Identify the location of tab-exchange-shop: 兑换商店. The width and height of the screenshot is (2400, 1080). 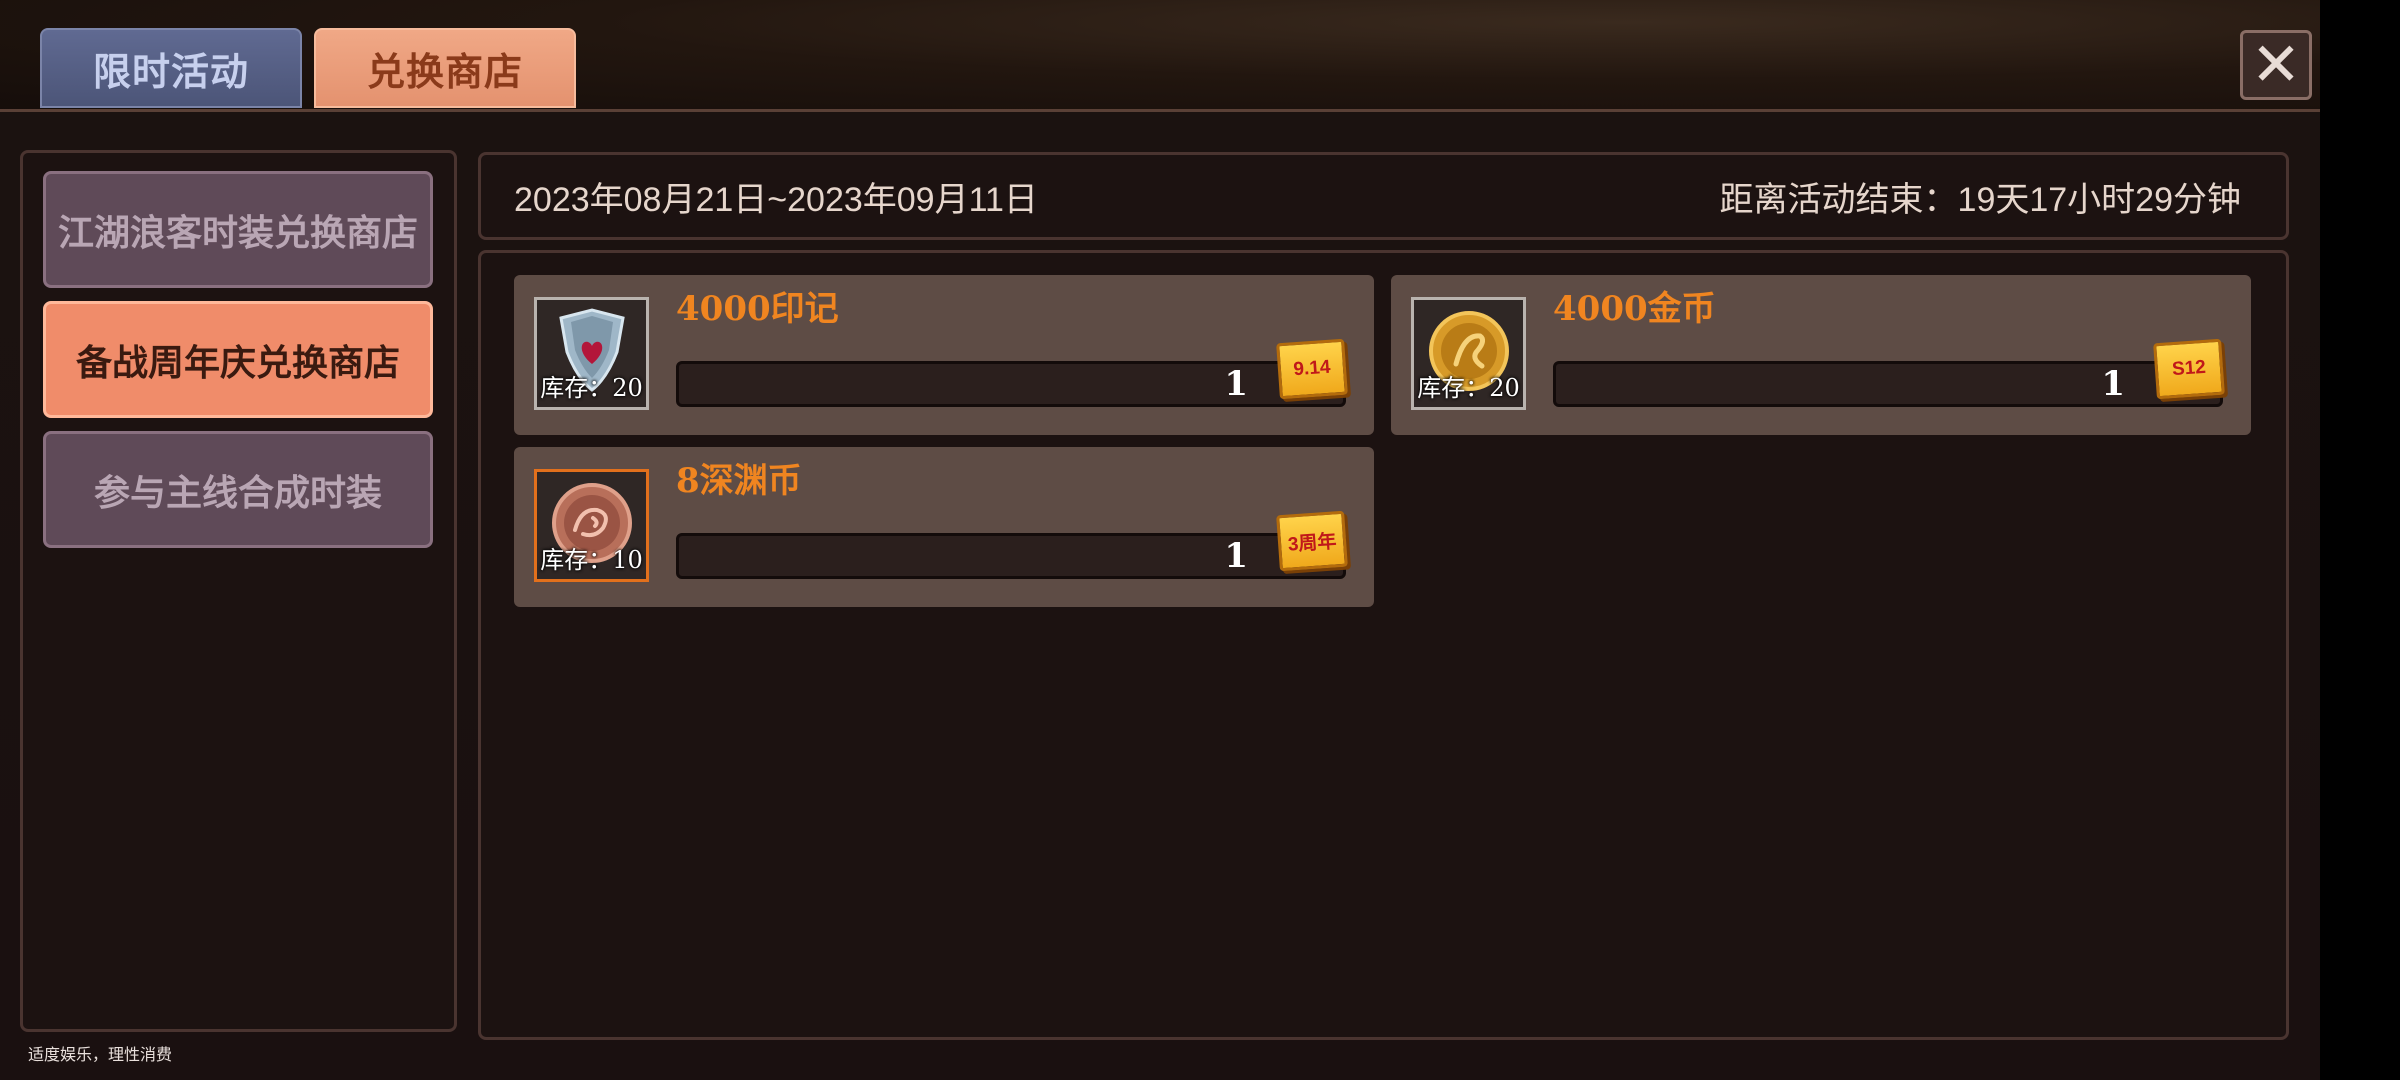
(445, 68).